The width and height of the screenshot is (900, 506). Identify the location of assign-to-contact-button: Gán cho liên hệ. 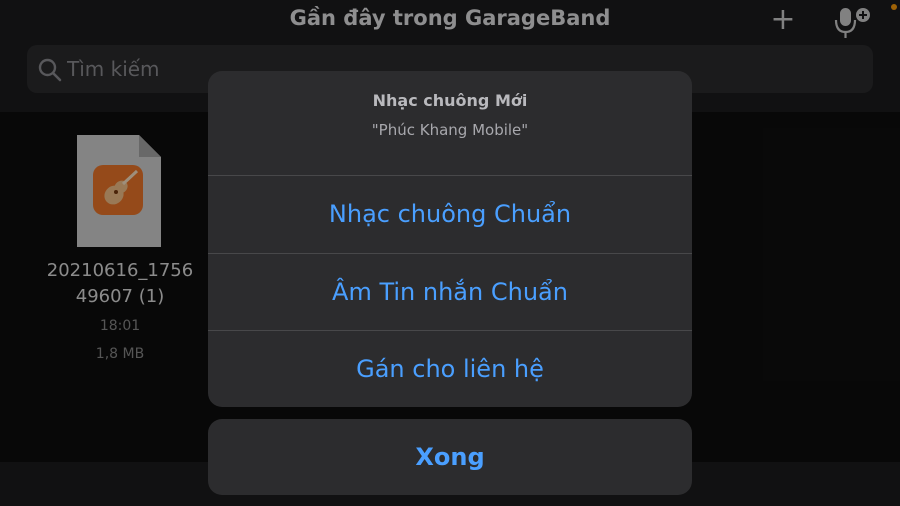
(450, 369).